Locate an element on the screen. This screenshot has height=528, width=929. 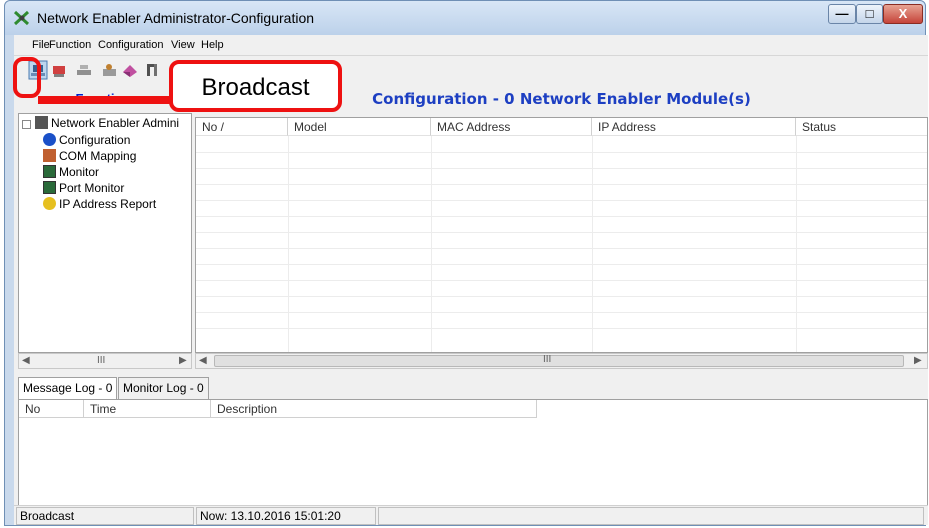
maximize-button: □ is located at coordinates (869, 14).